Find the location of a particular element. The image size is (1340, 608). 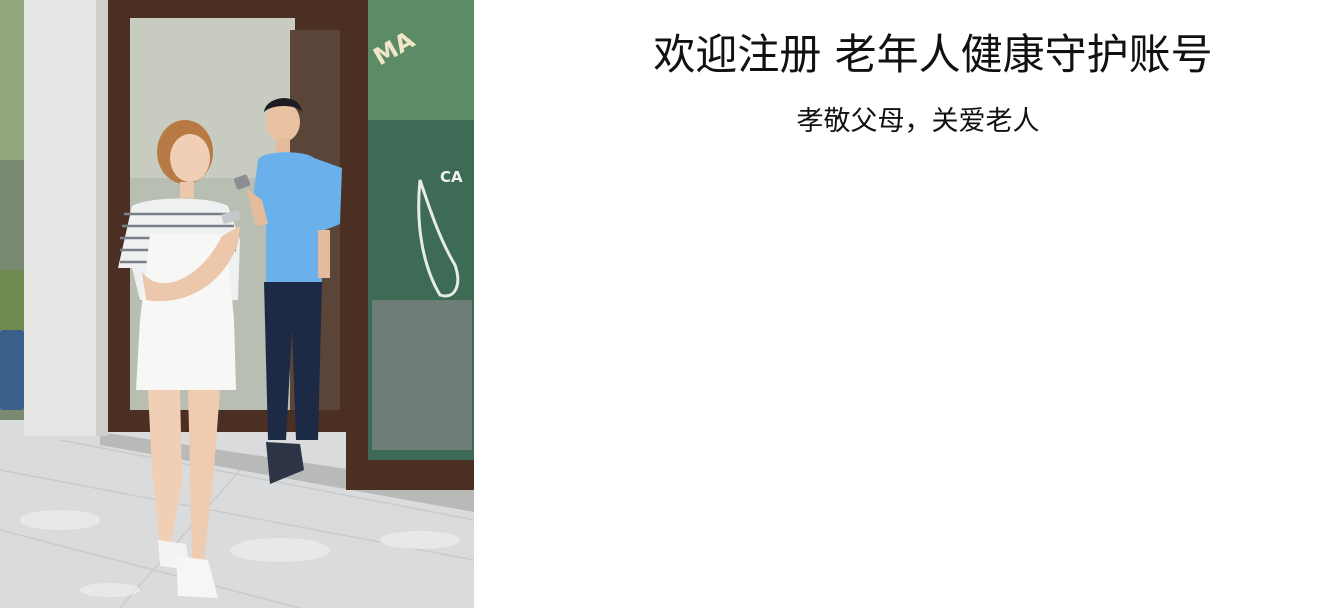

shop-sign-bottom: CA is located at coordinates (451, 177).